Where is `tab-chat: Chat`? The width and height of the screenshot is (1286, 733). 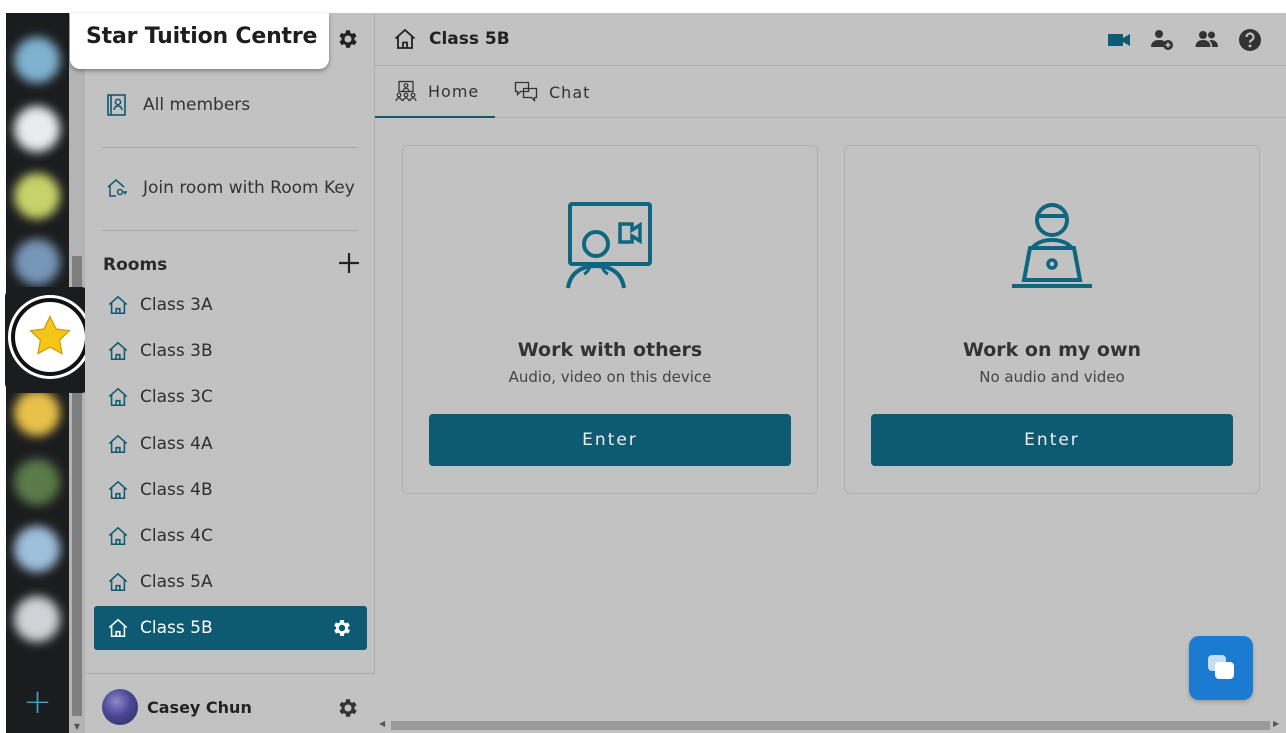 tab-chat: Chat is located at coordinates (552, 92).